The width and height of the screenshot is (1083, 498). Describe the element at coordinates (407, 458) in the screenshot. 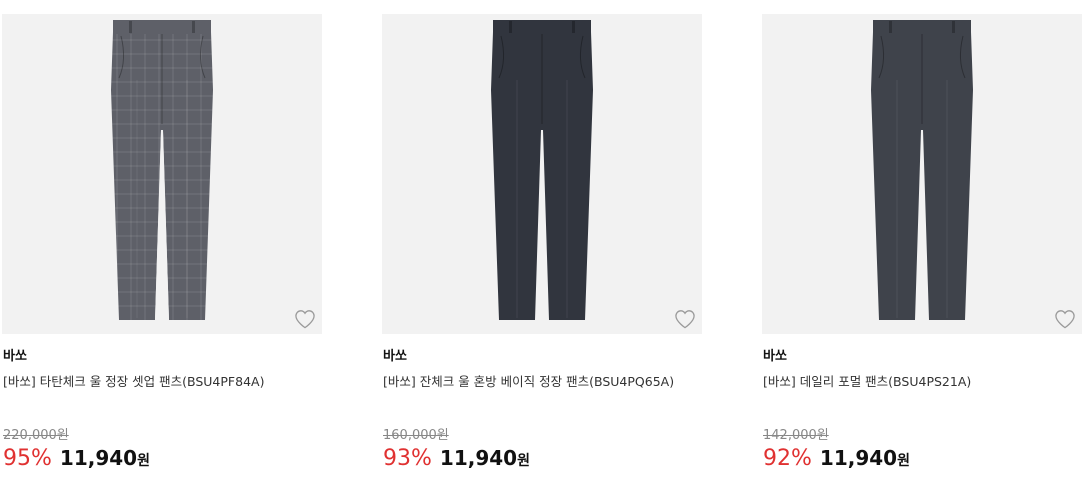

I see `discount-rate: 93%` at that location.